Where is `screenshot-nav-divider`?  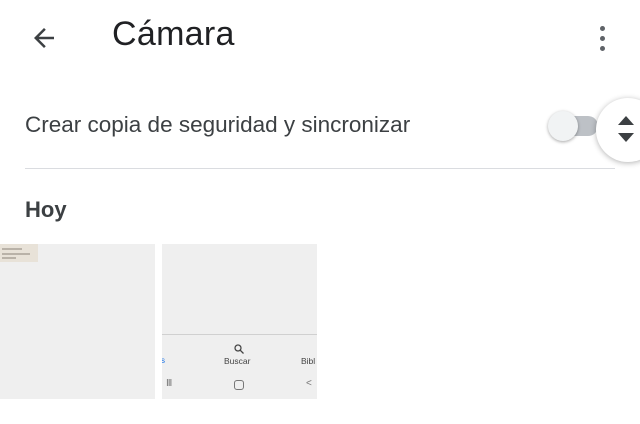
screenshot-nav-divider is located at coordinates (239, 334).